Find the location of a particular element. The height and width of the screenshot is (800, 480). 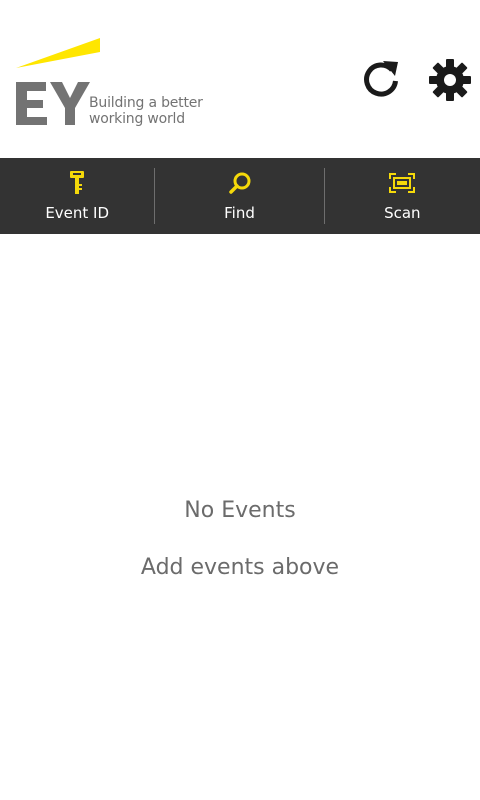

scan-button: Scan is located at coordinates (402, 196).